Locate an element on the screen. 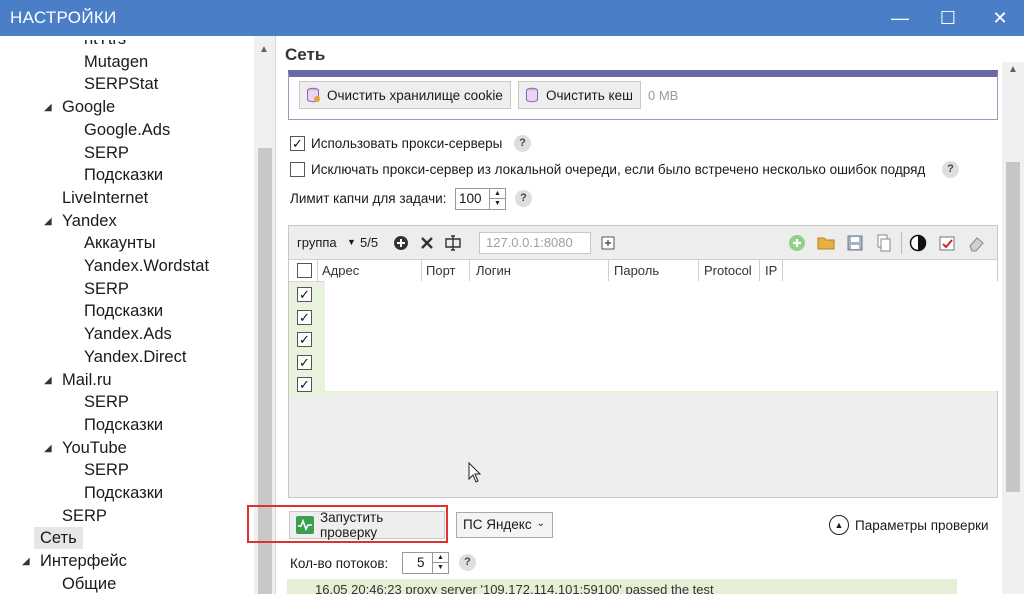  proxy-ip-input: 127.0.0.1:8080 is located at coordinates (535, 243).